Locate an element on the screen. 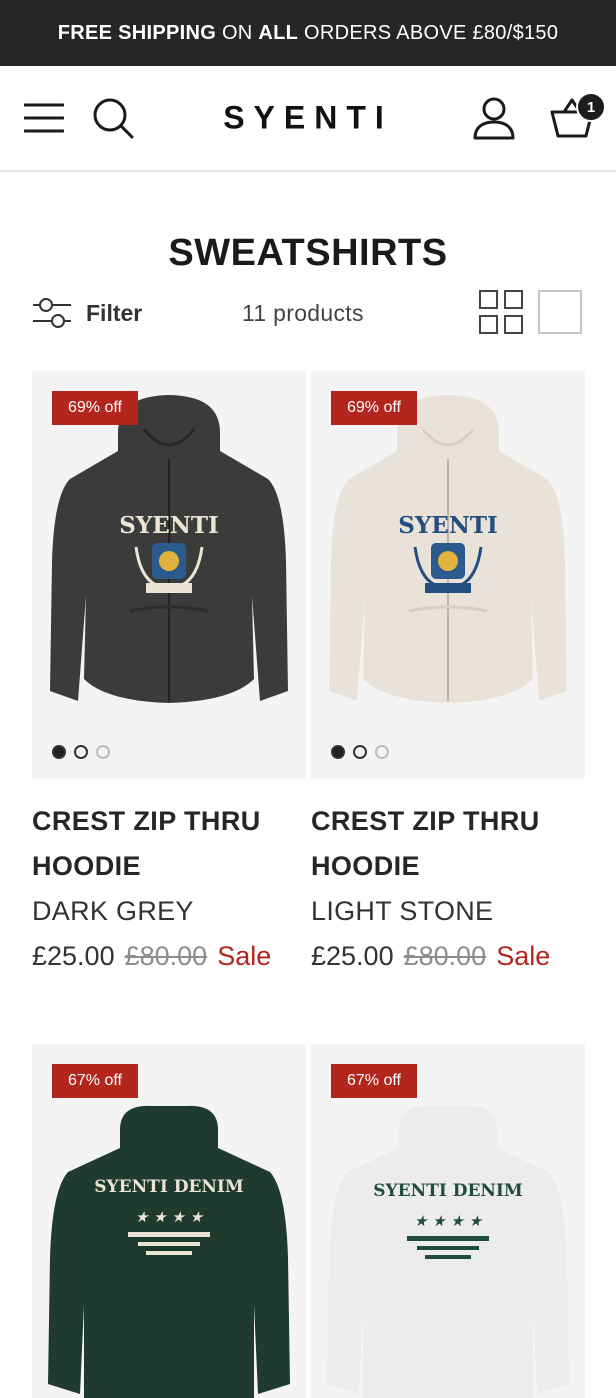  user-icon is located at coordinates (494, 118).